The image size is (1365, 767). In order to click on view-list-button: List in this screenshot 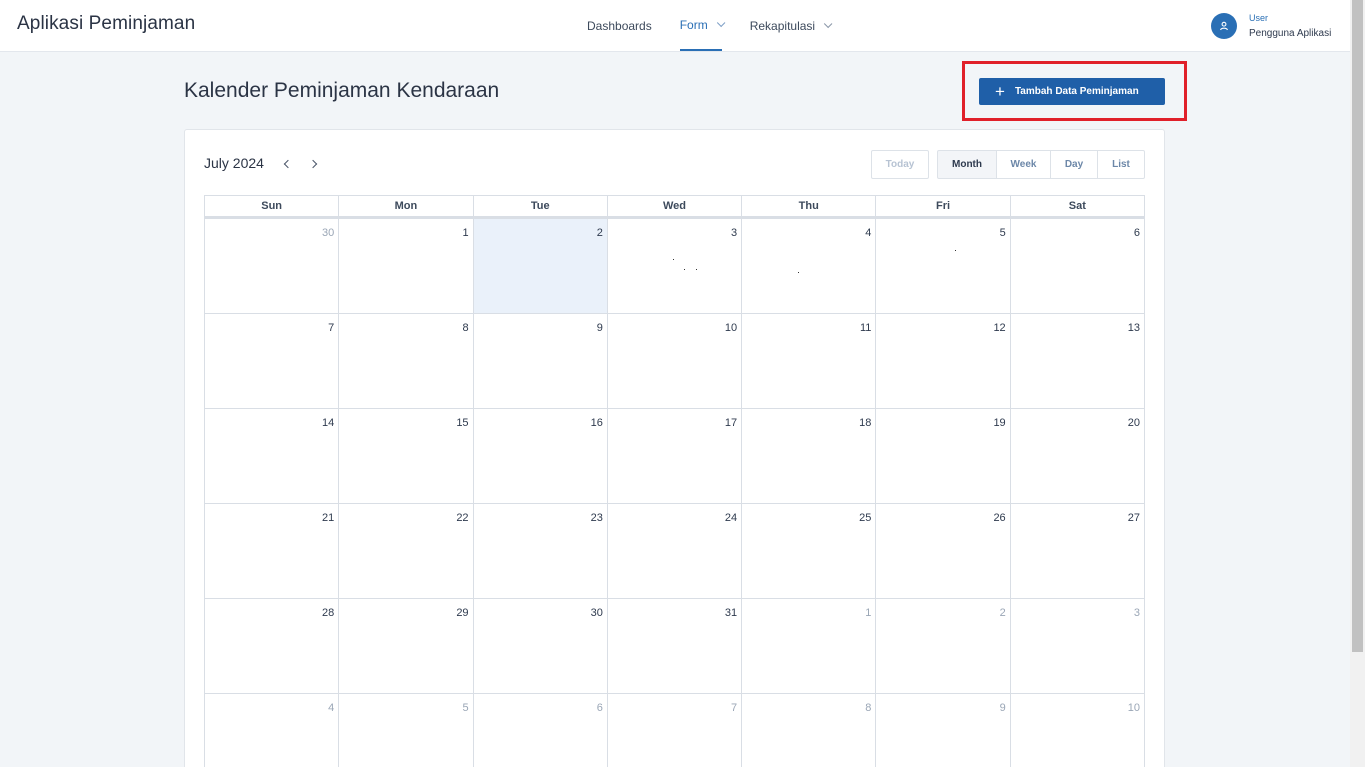, I will do `click(1121, 164)`.